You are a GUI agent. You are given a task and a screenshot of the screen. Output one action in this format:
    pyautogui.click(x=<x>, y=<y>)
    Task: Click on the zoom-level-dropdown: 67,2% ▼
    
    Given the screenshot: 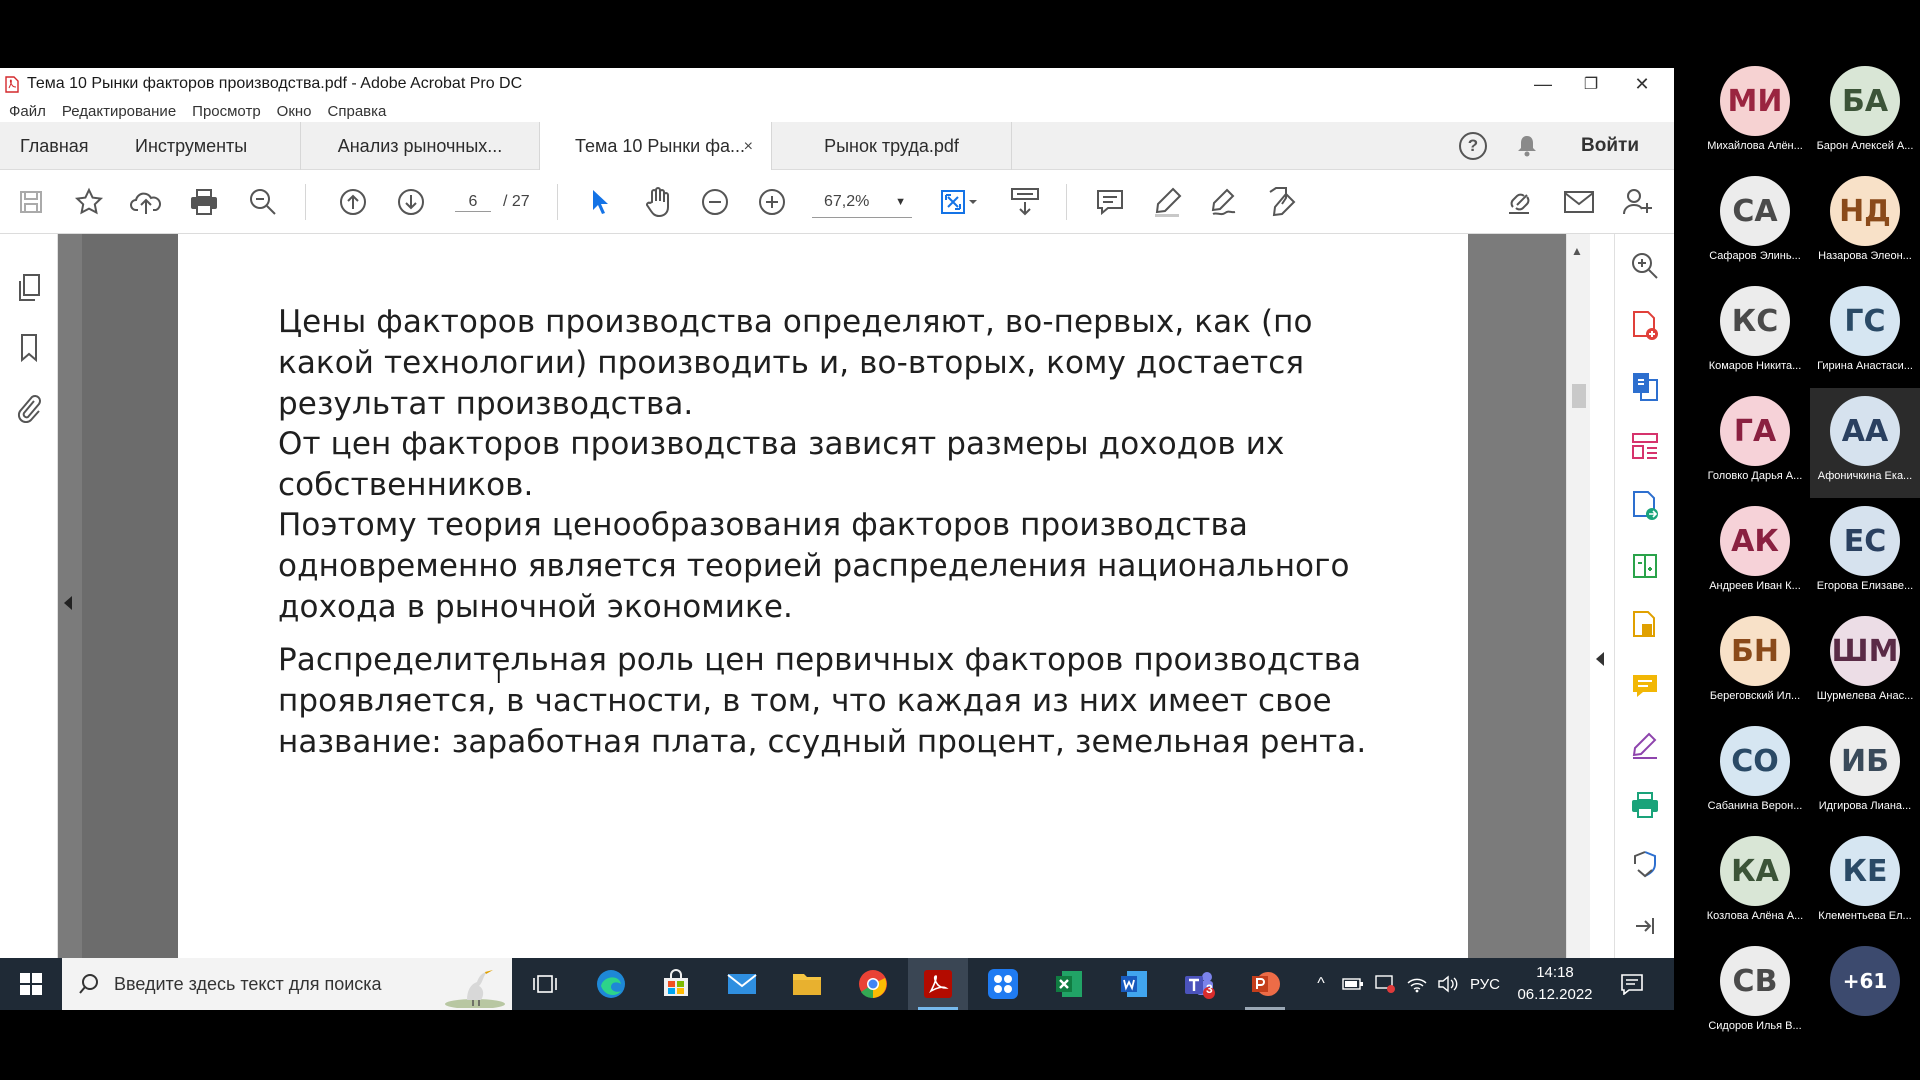 What is the action you would take?
    pyautogui.click(x=862, y=202)
    